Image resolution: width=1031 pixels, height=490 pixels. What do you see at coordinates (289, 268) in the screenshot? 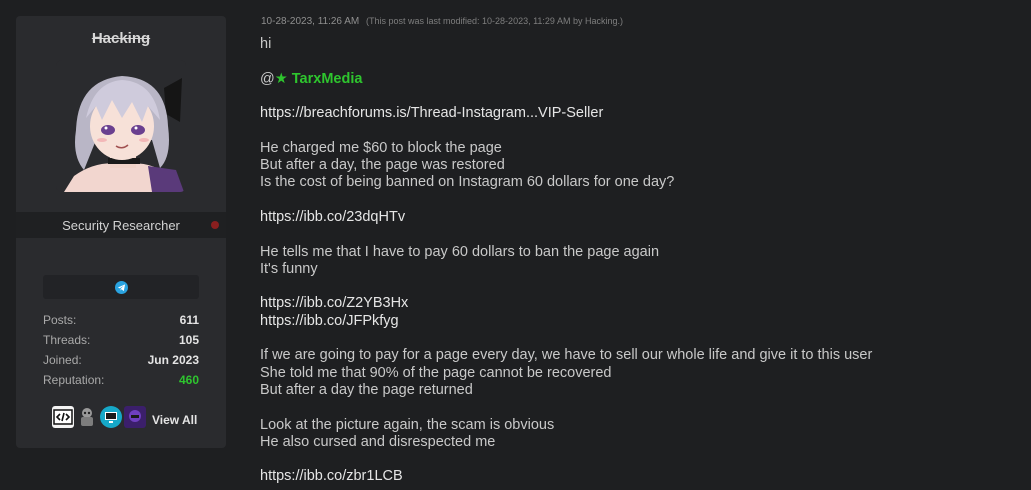
I see `post-line: It's funny` at bounding box center [289, 268].